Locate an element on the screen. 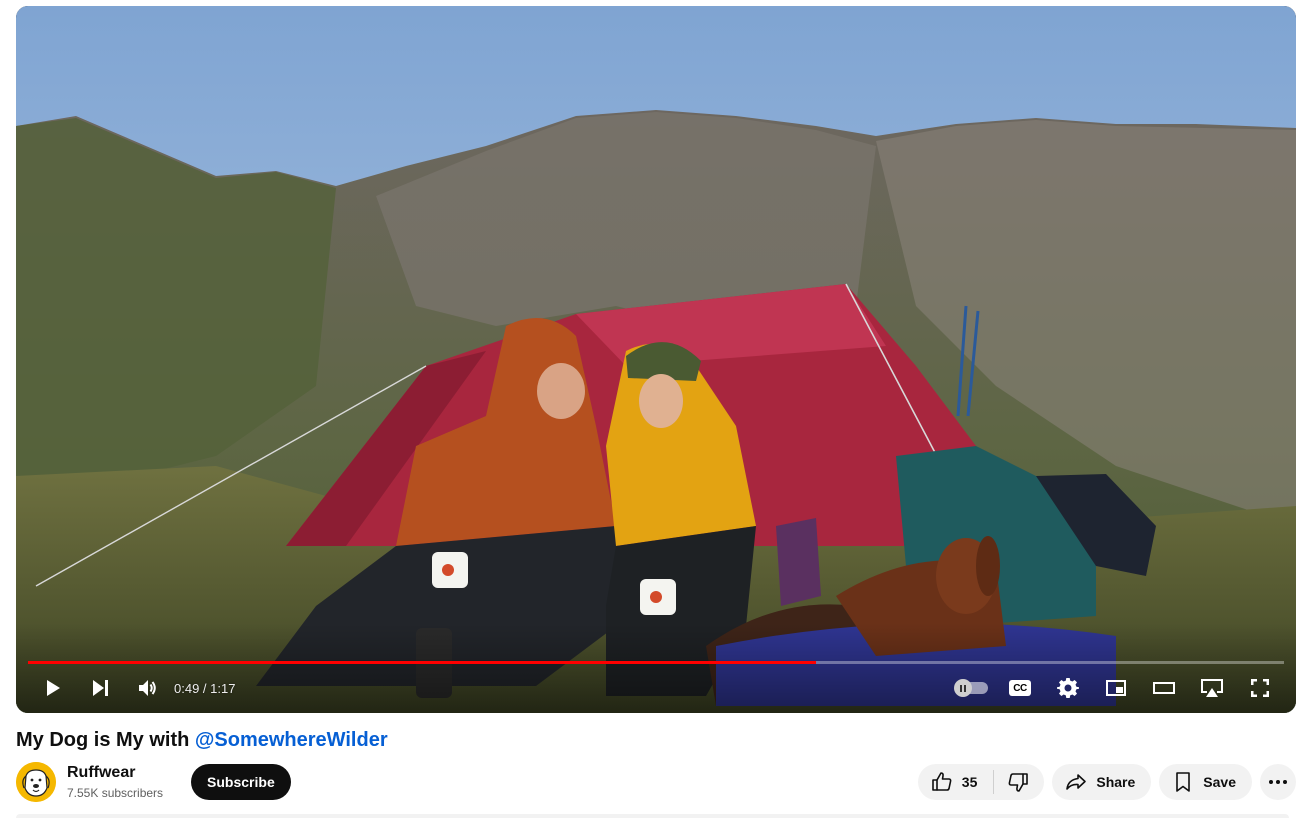 The width and height of the screenshot is (1305, 818). captions-button: CC is located at coordinates (1020, 688).